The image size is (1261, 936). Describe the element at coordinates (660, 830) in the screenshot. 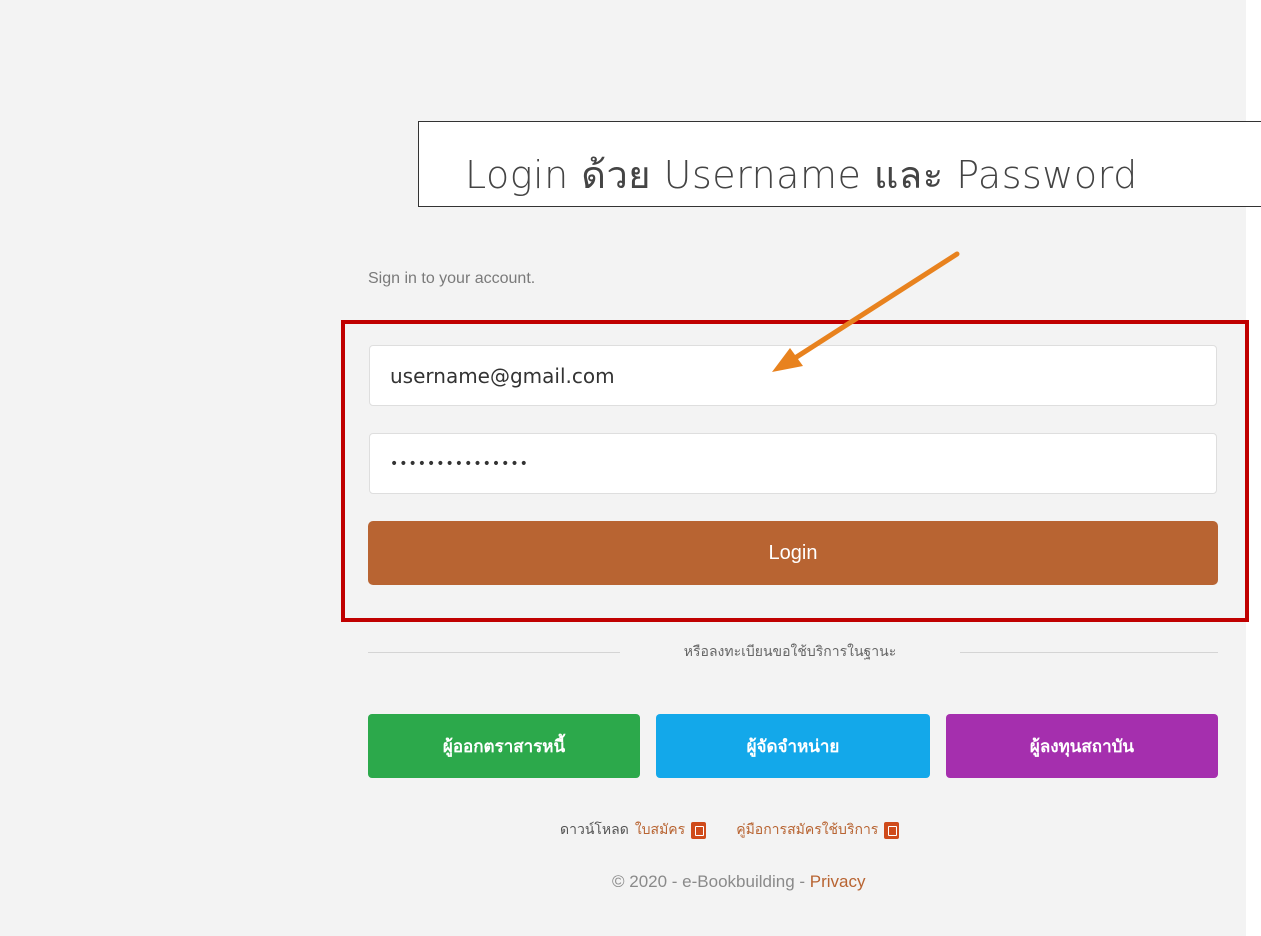

I see `application-form-link: ใบสมัคร` at that location.